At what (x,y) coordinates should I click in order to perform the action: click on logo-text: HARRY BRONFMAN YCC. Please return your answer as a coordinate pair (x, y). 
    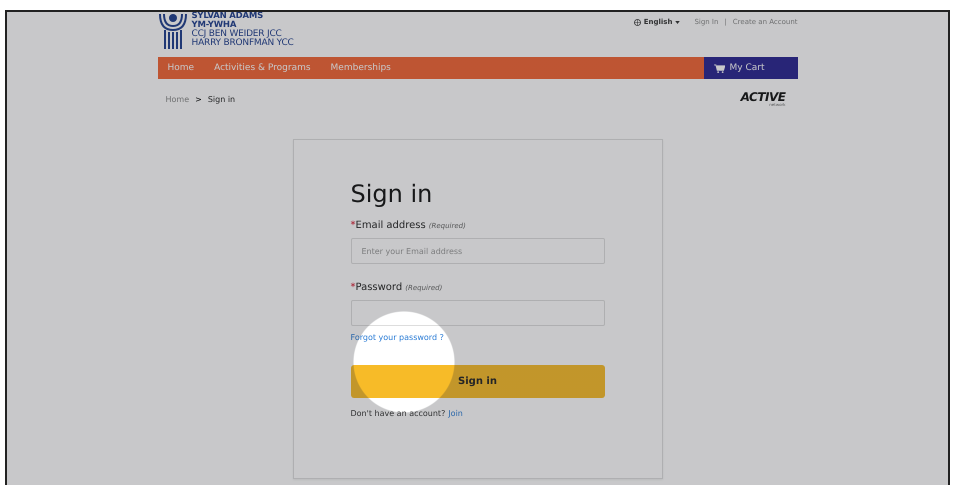
    Looking at the image, I should click on (243, 43).